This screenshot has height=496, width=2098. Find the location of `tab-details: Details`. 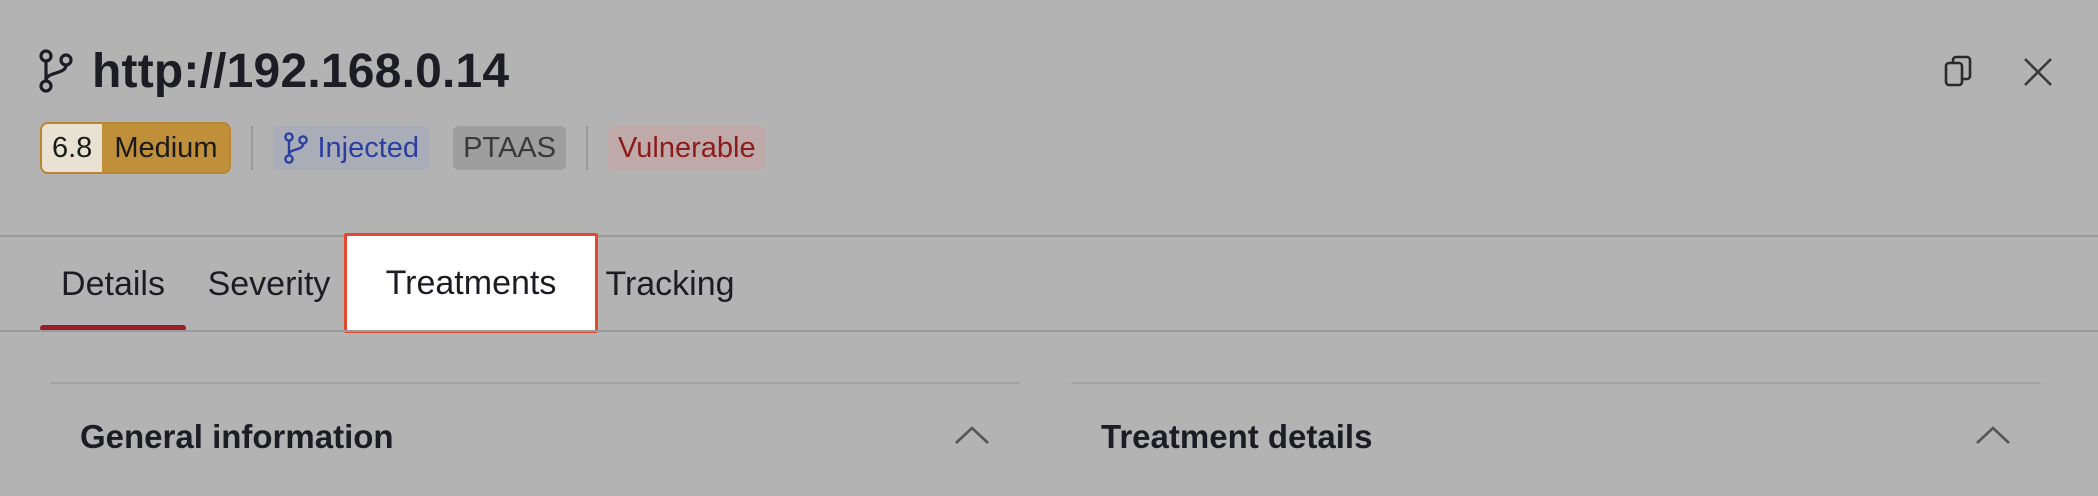

tab-details: Details is located at coordinates (113, 284).